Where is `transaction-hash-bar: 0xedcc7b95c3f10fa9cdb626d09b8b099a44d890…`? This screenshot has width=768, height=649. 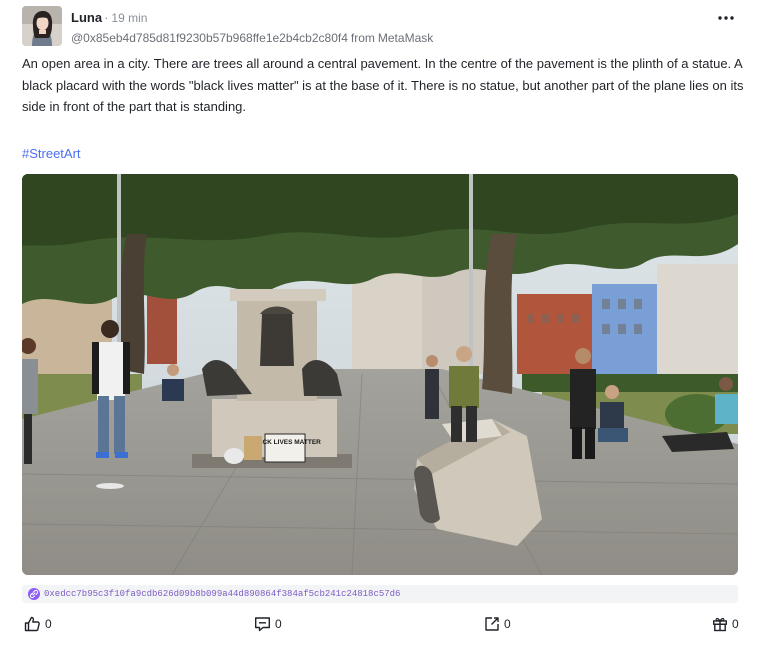 transaction-hash-bar: 0xedcc7b95c3f10fa9cdb626d09b8b099a44d890… is located at coordinates (380, 594).